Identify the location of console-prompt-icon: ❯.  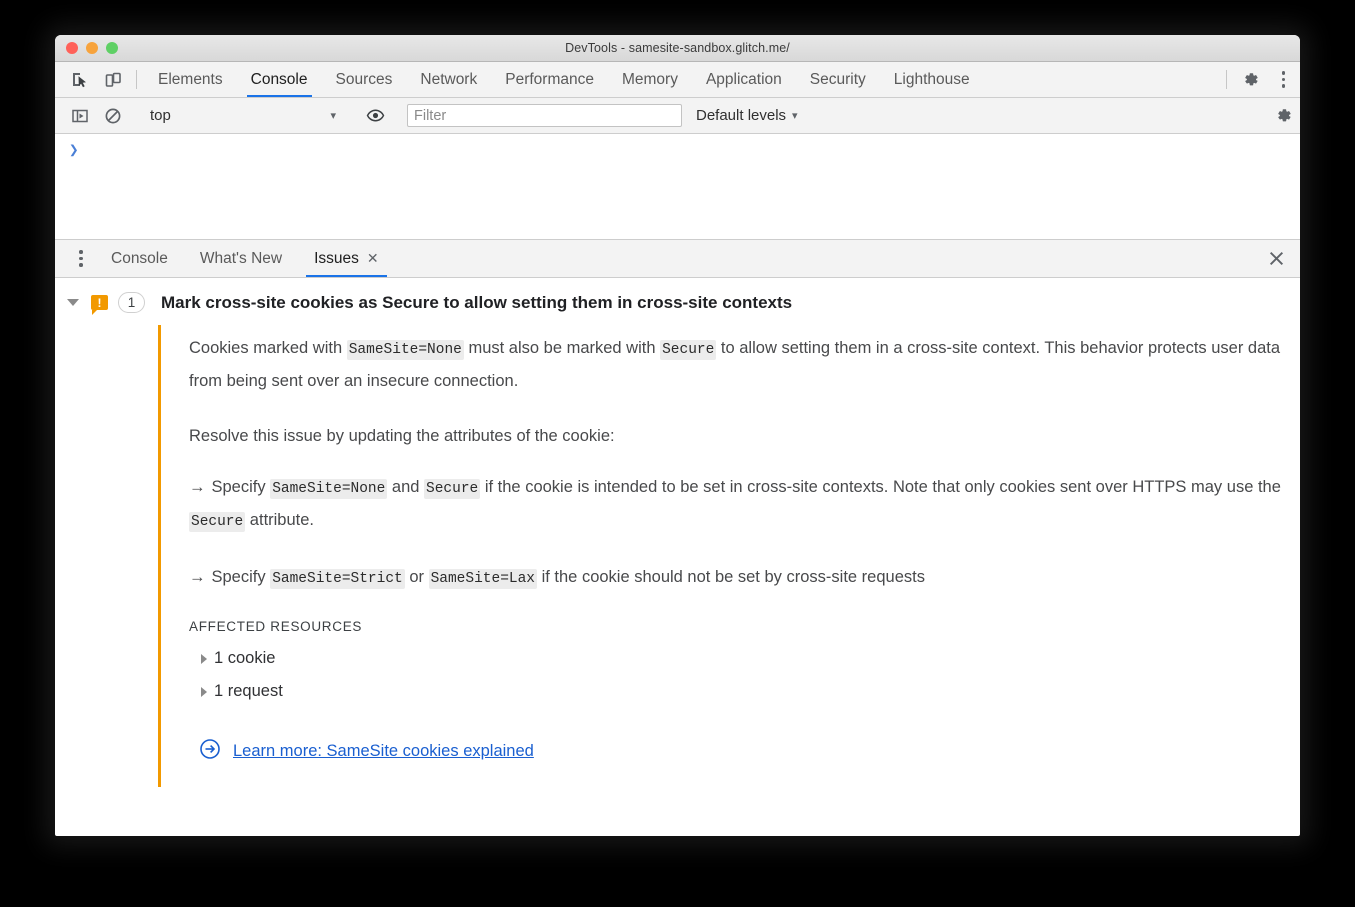
(74, 151).